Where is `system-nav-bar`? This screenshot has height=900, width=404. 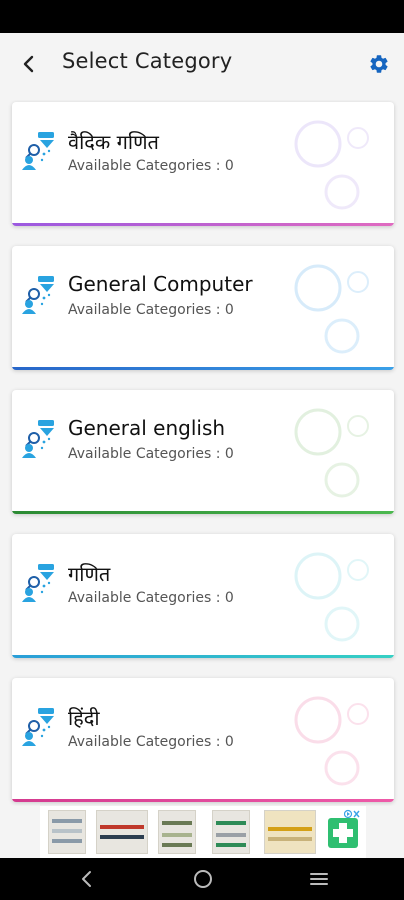
system-nav-bar is located at coordinates (202, 879).